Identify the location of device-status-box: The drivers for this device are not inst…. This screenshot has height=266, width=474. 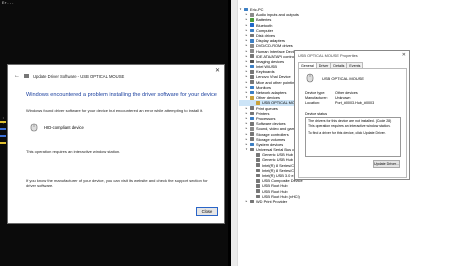
(353, 137).